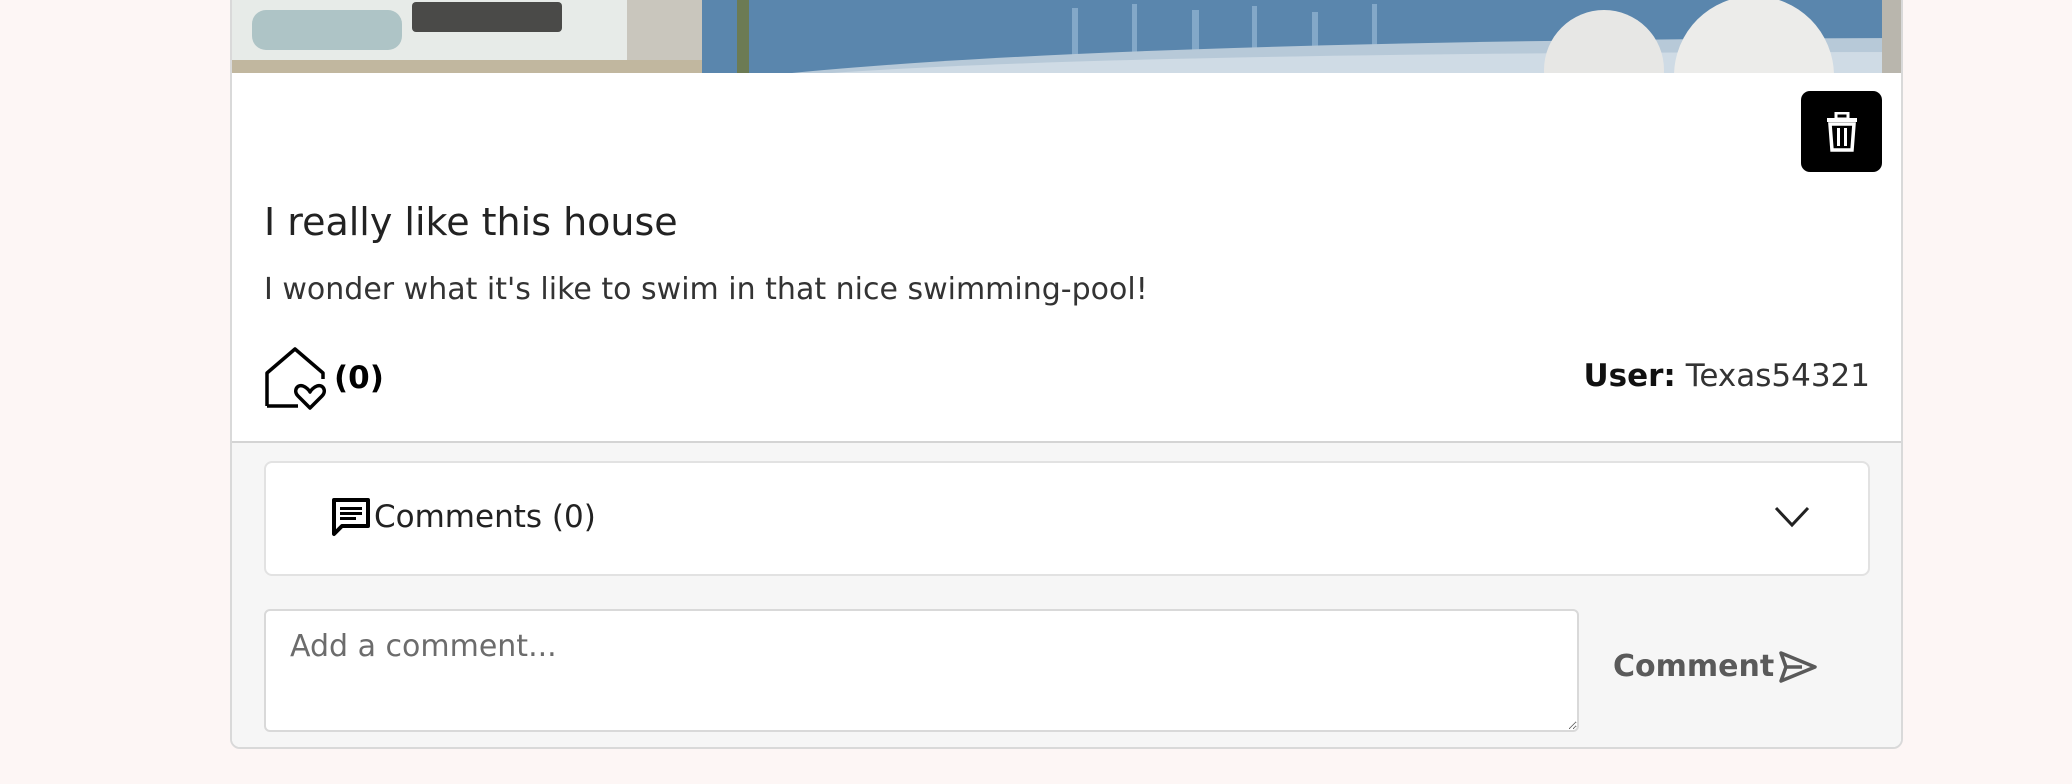 The width and height of the screenshot is (2072, 784). What do you see at coordinates (485, 517) in the screenshot?
I see `comments-toggle-label: Comments (0)` at bounding box center [485, 517].